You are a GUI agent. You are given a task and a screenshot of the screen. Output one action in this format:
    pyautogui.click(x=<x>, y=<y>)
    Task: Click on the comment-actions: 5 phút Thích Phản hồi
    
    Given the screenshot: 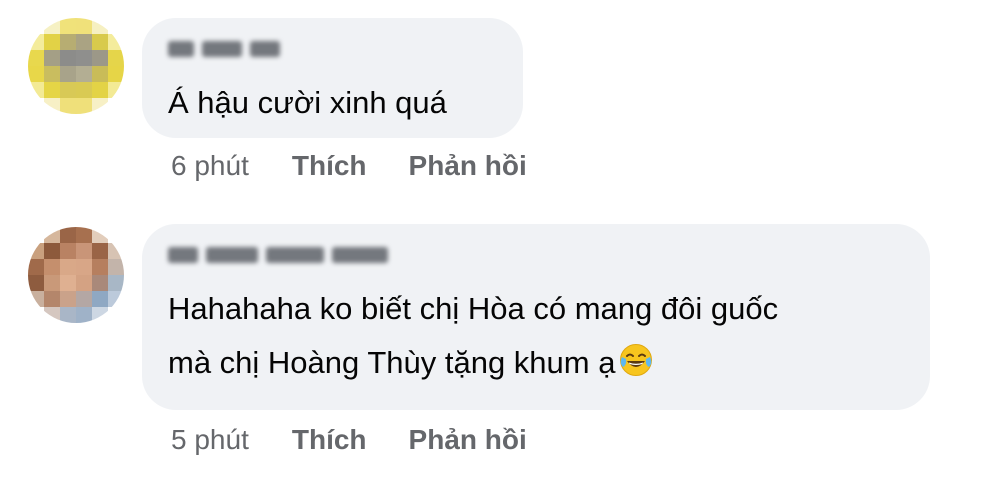 What is the action you would take?
    pyautogui.click(x=370, y=440)
    